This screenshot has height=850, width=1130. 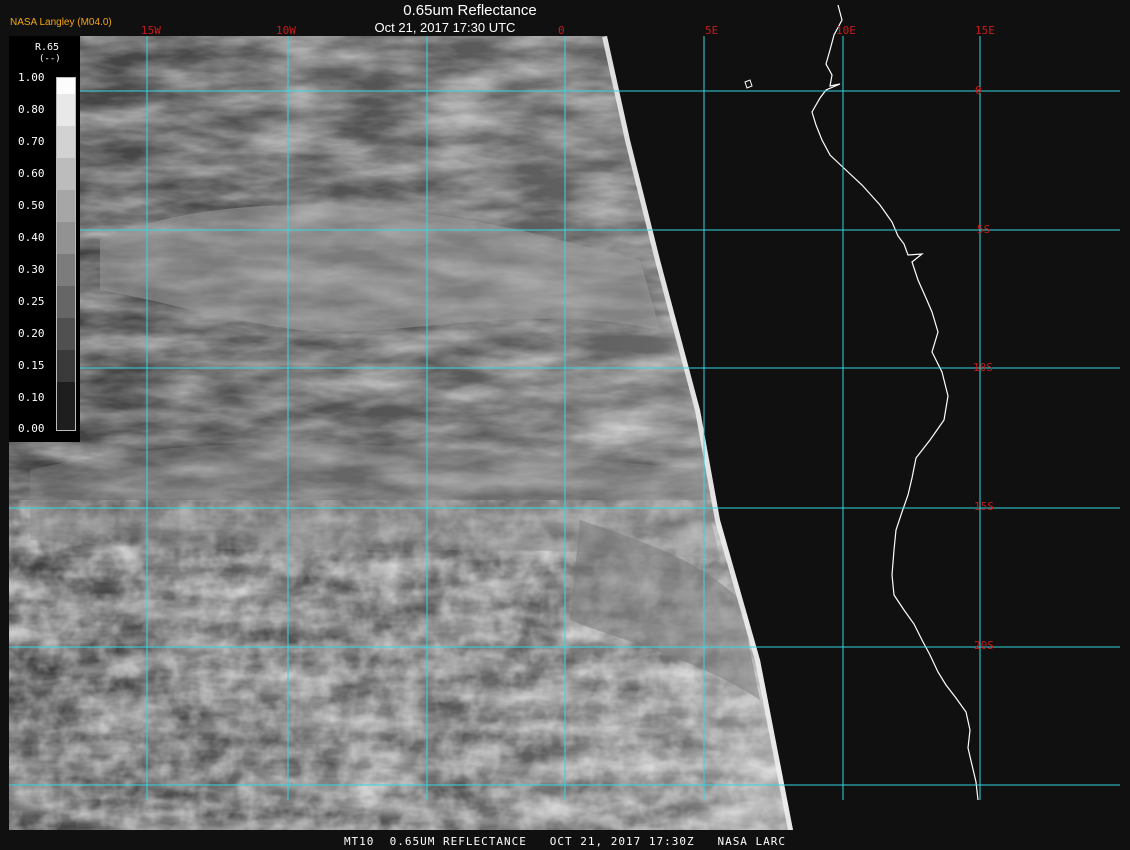 What do you see at coordinates (31, 141) in the screenshot?
I see `legend-tick: 0.70` at bounding box center [31, 141].